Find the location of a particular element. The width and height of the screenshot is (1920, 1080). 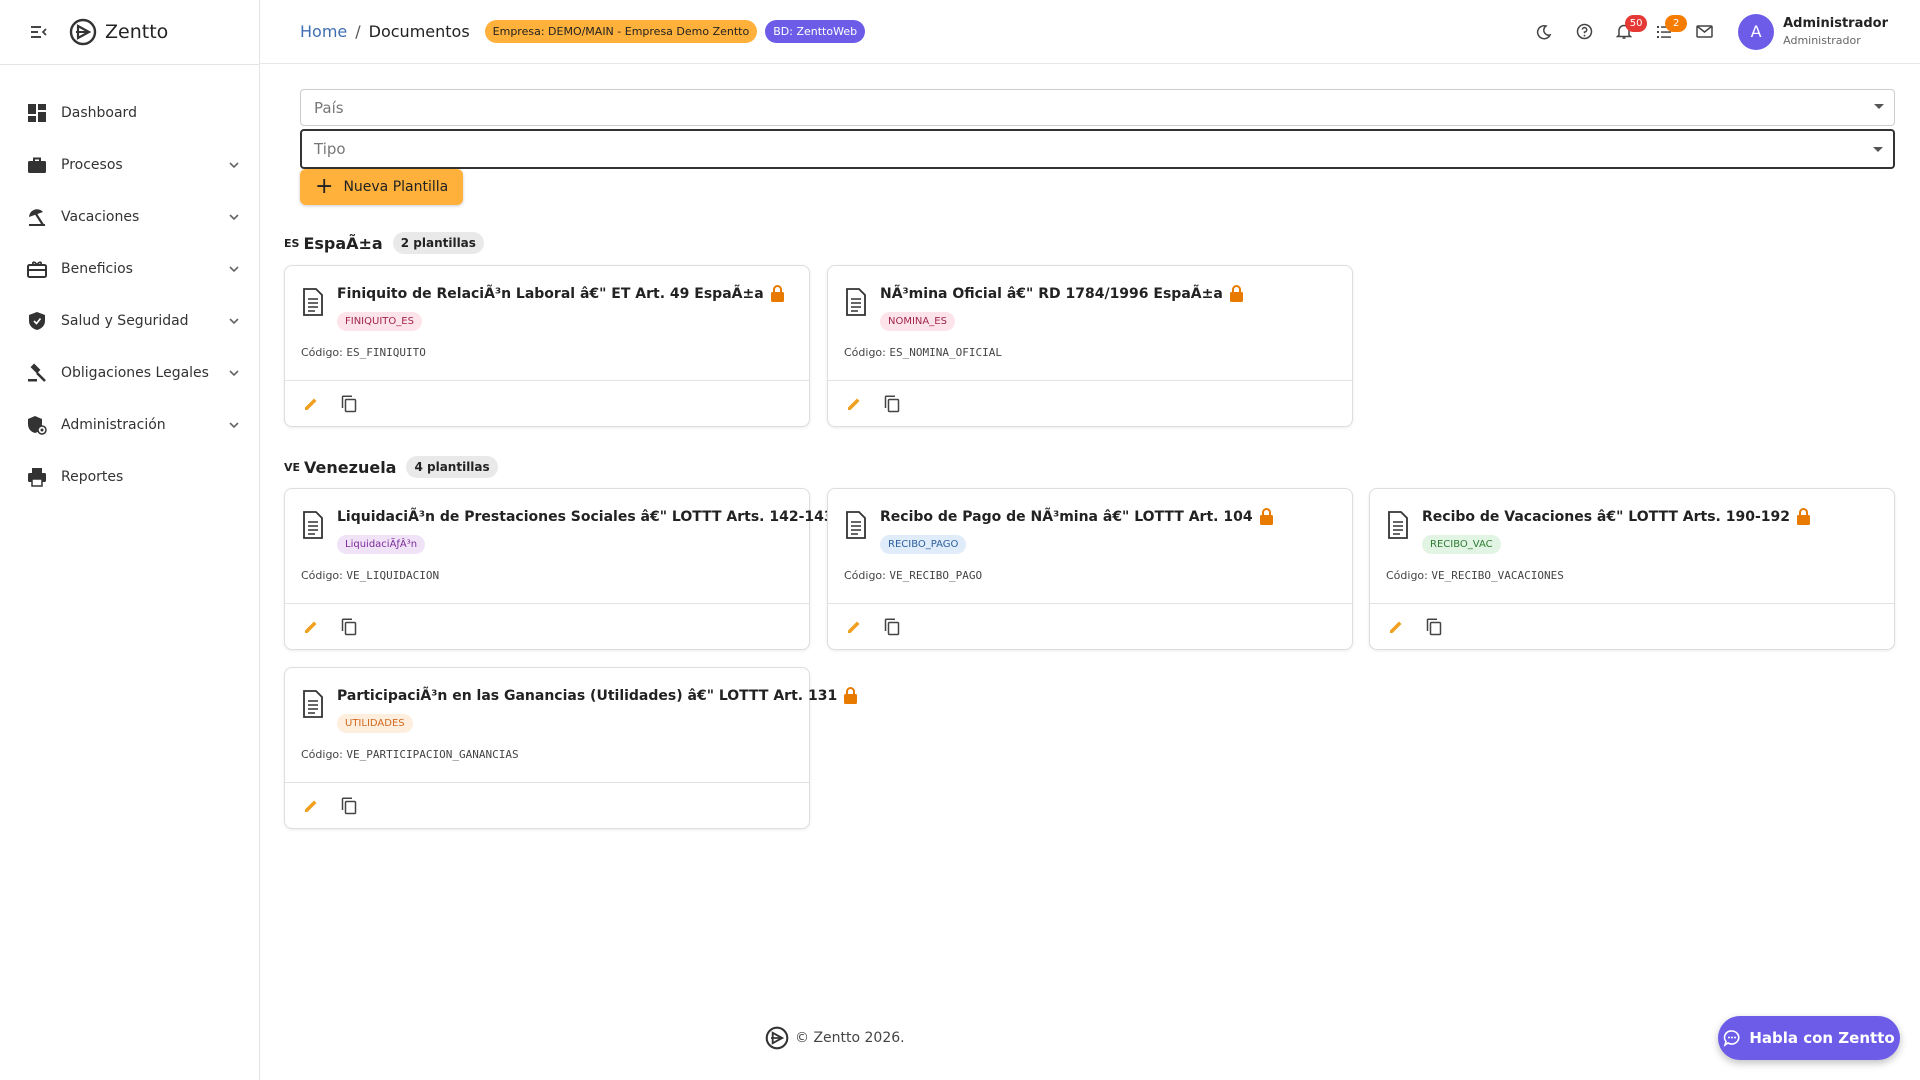

footer: © Zentto 2026. is located at coordinates (835, 1038).